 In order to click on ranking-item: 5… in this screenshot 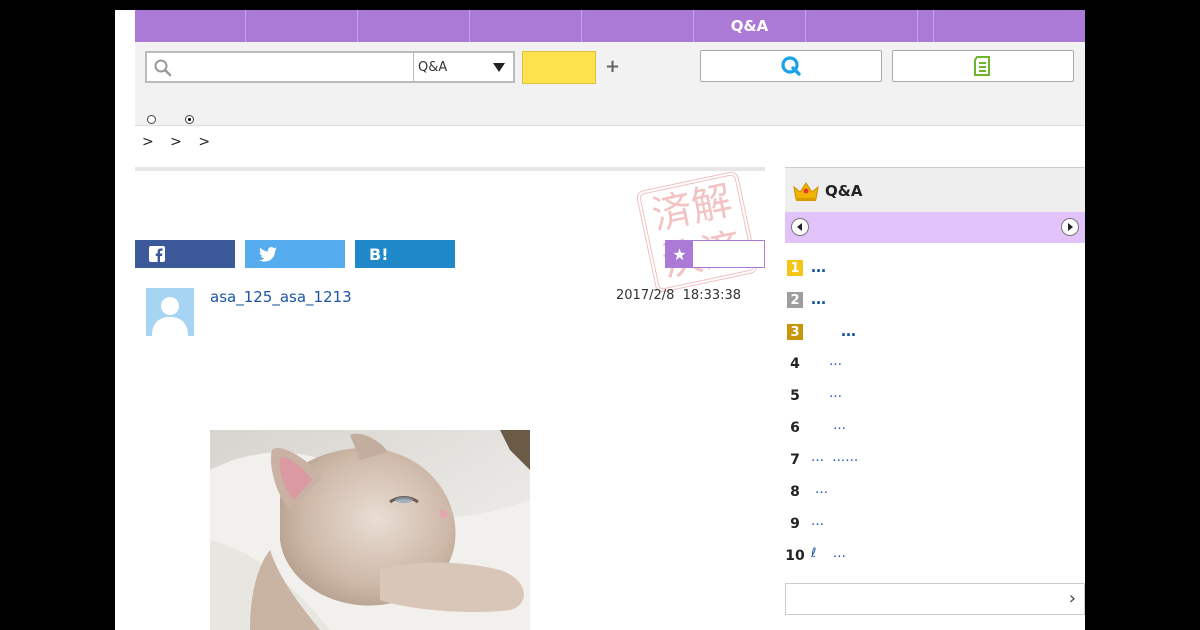, I will do `click(935, 396)`.